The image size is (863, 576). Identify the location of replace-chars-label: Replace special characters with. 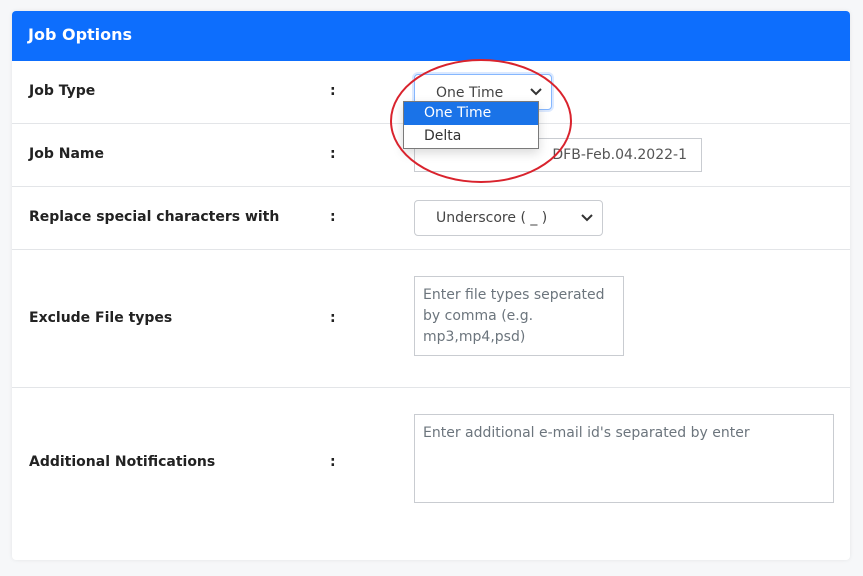
(154, 217).